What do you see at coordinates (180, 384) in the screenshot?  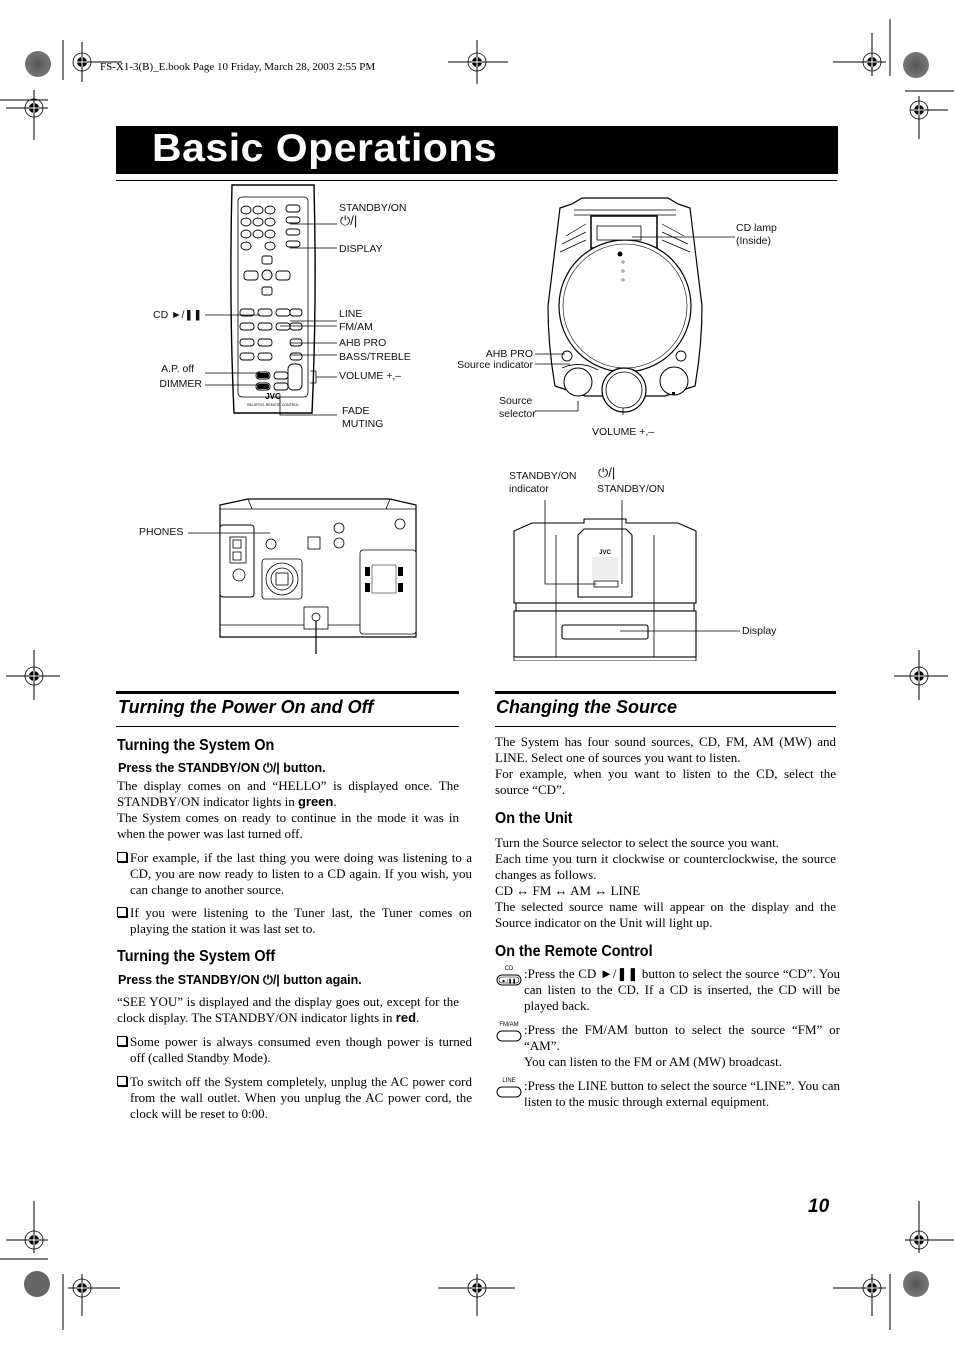 I see `label-dimmer: DIMMER` at bounding box center [180, 384].